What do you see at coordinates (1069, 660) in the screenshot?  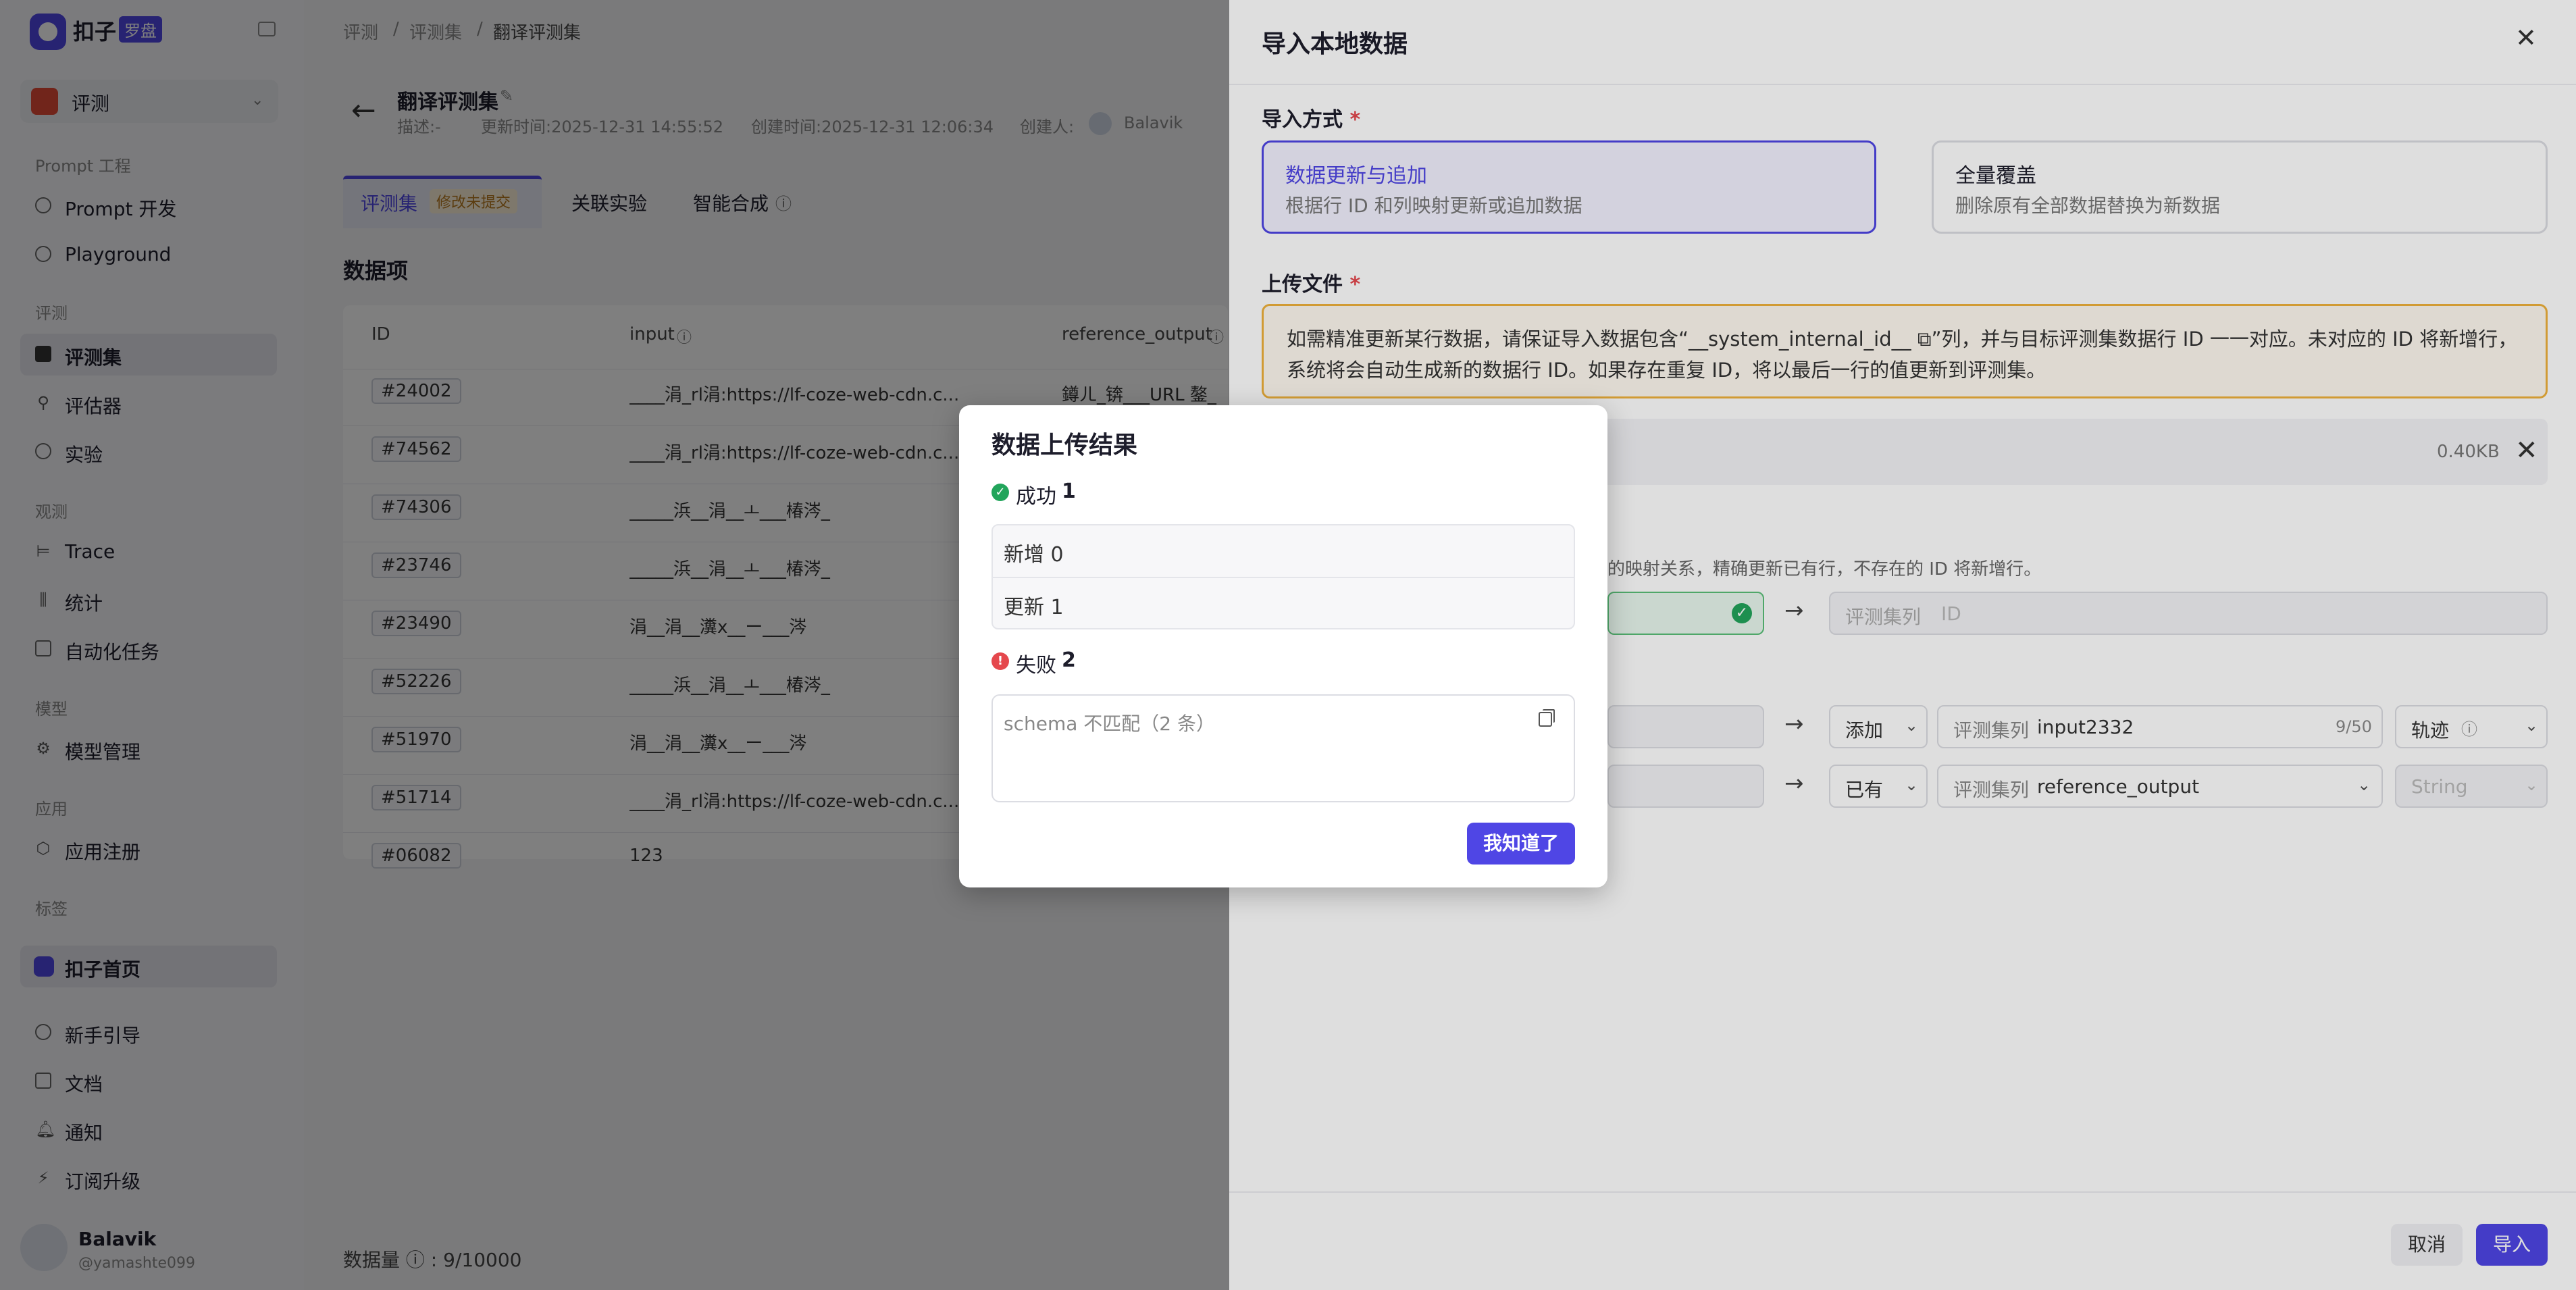 I see `fail-count: 2` at bounding box center [1069, 660].